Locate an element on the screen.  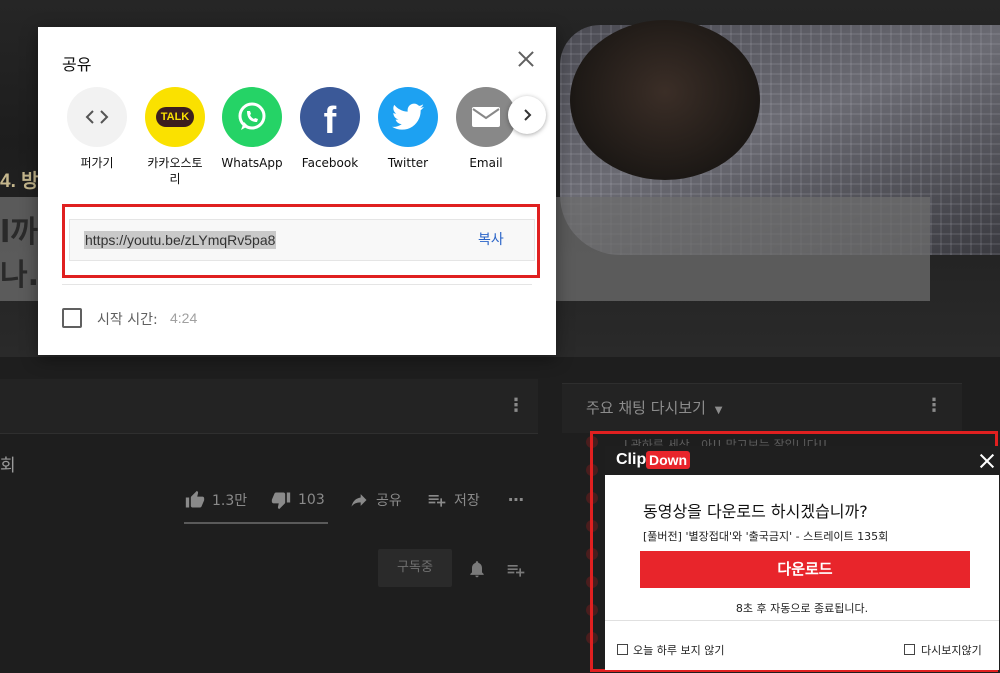
clipdown-header: Clip Down is located at coordinates (802, 460).